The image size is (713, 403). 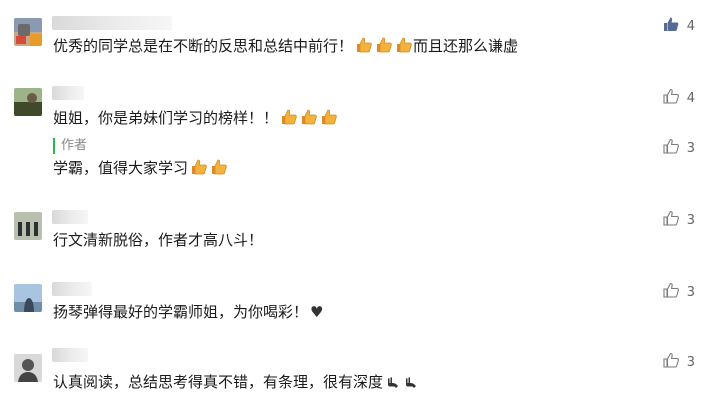 I want to click on reply-like-button: 3, so click(x=679, y=148).